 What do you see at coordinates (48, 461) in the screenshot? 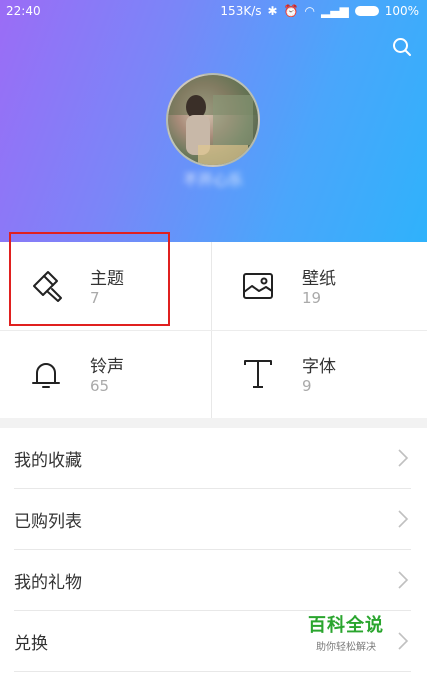
I see `menu-item-label: 我的收藏` at bounding box center [48, 461].